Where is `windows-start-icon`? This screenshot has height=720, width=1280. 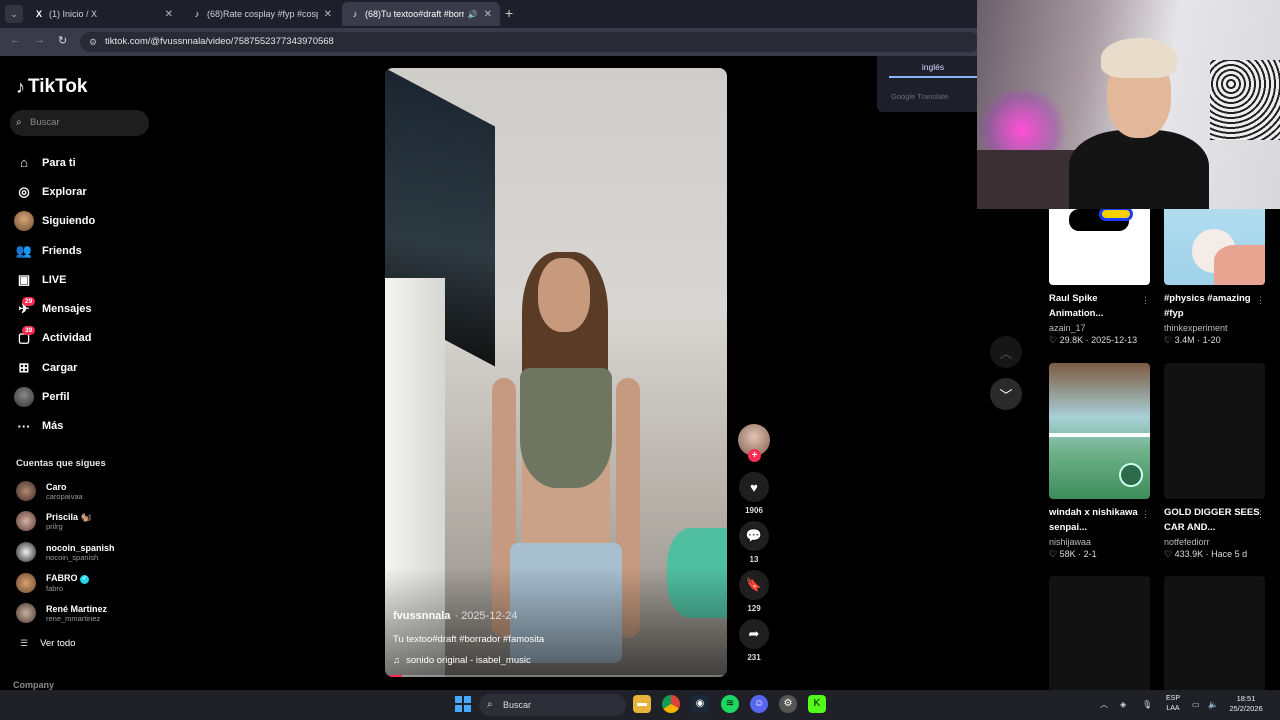 windows-start-icon is located at coordinates (463, 704).